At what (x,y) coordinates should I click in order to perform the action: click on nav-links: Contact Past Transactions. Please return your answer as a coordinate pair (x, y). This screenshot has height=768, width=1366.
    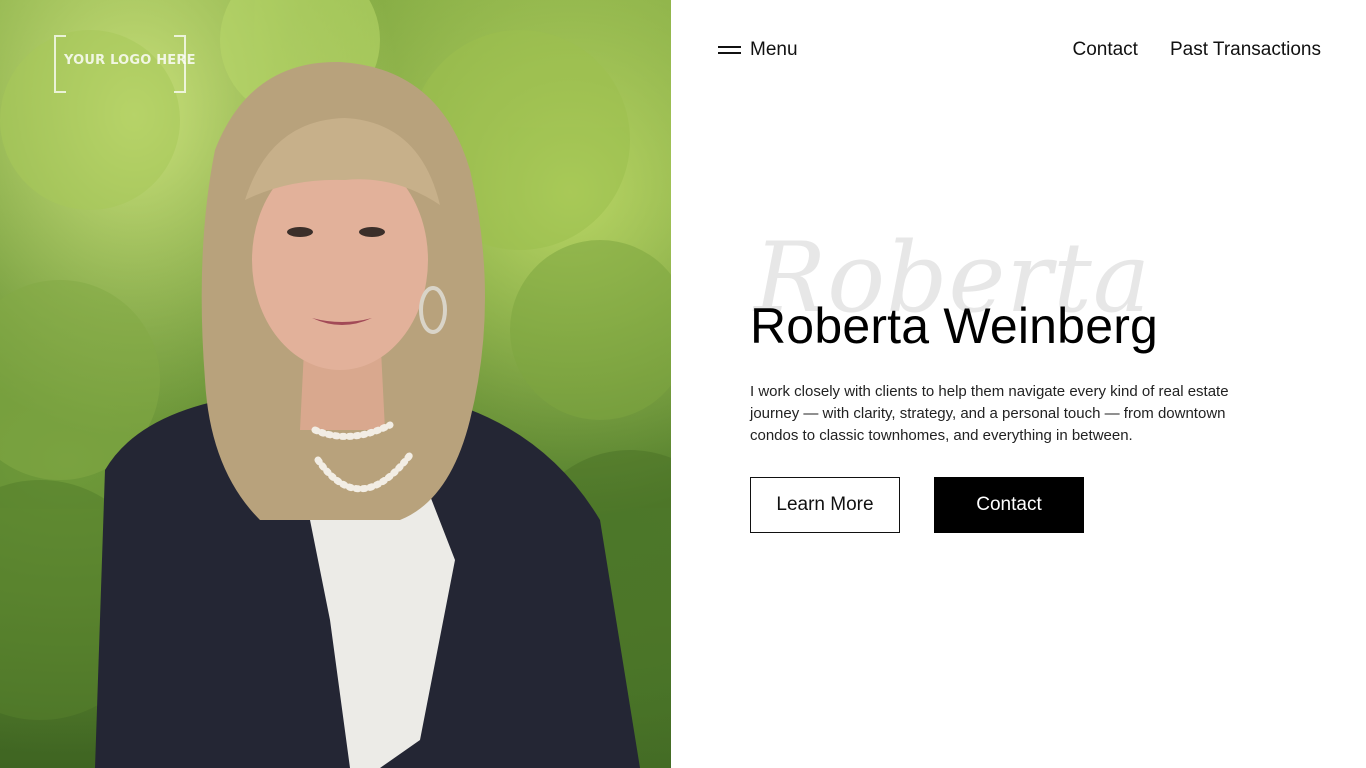
    Looking at the image, I should click on (1196, 50).